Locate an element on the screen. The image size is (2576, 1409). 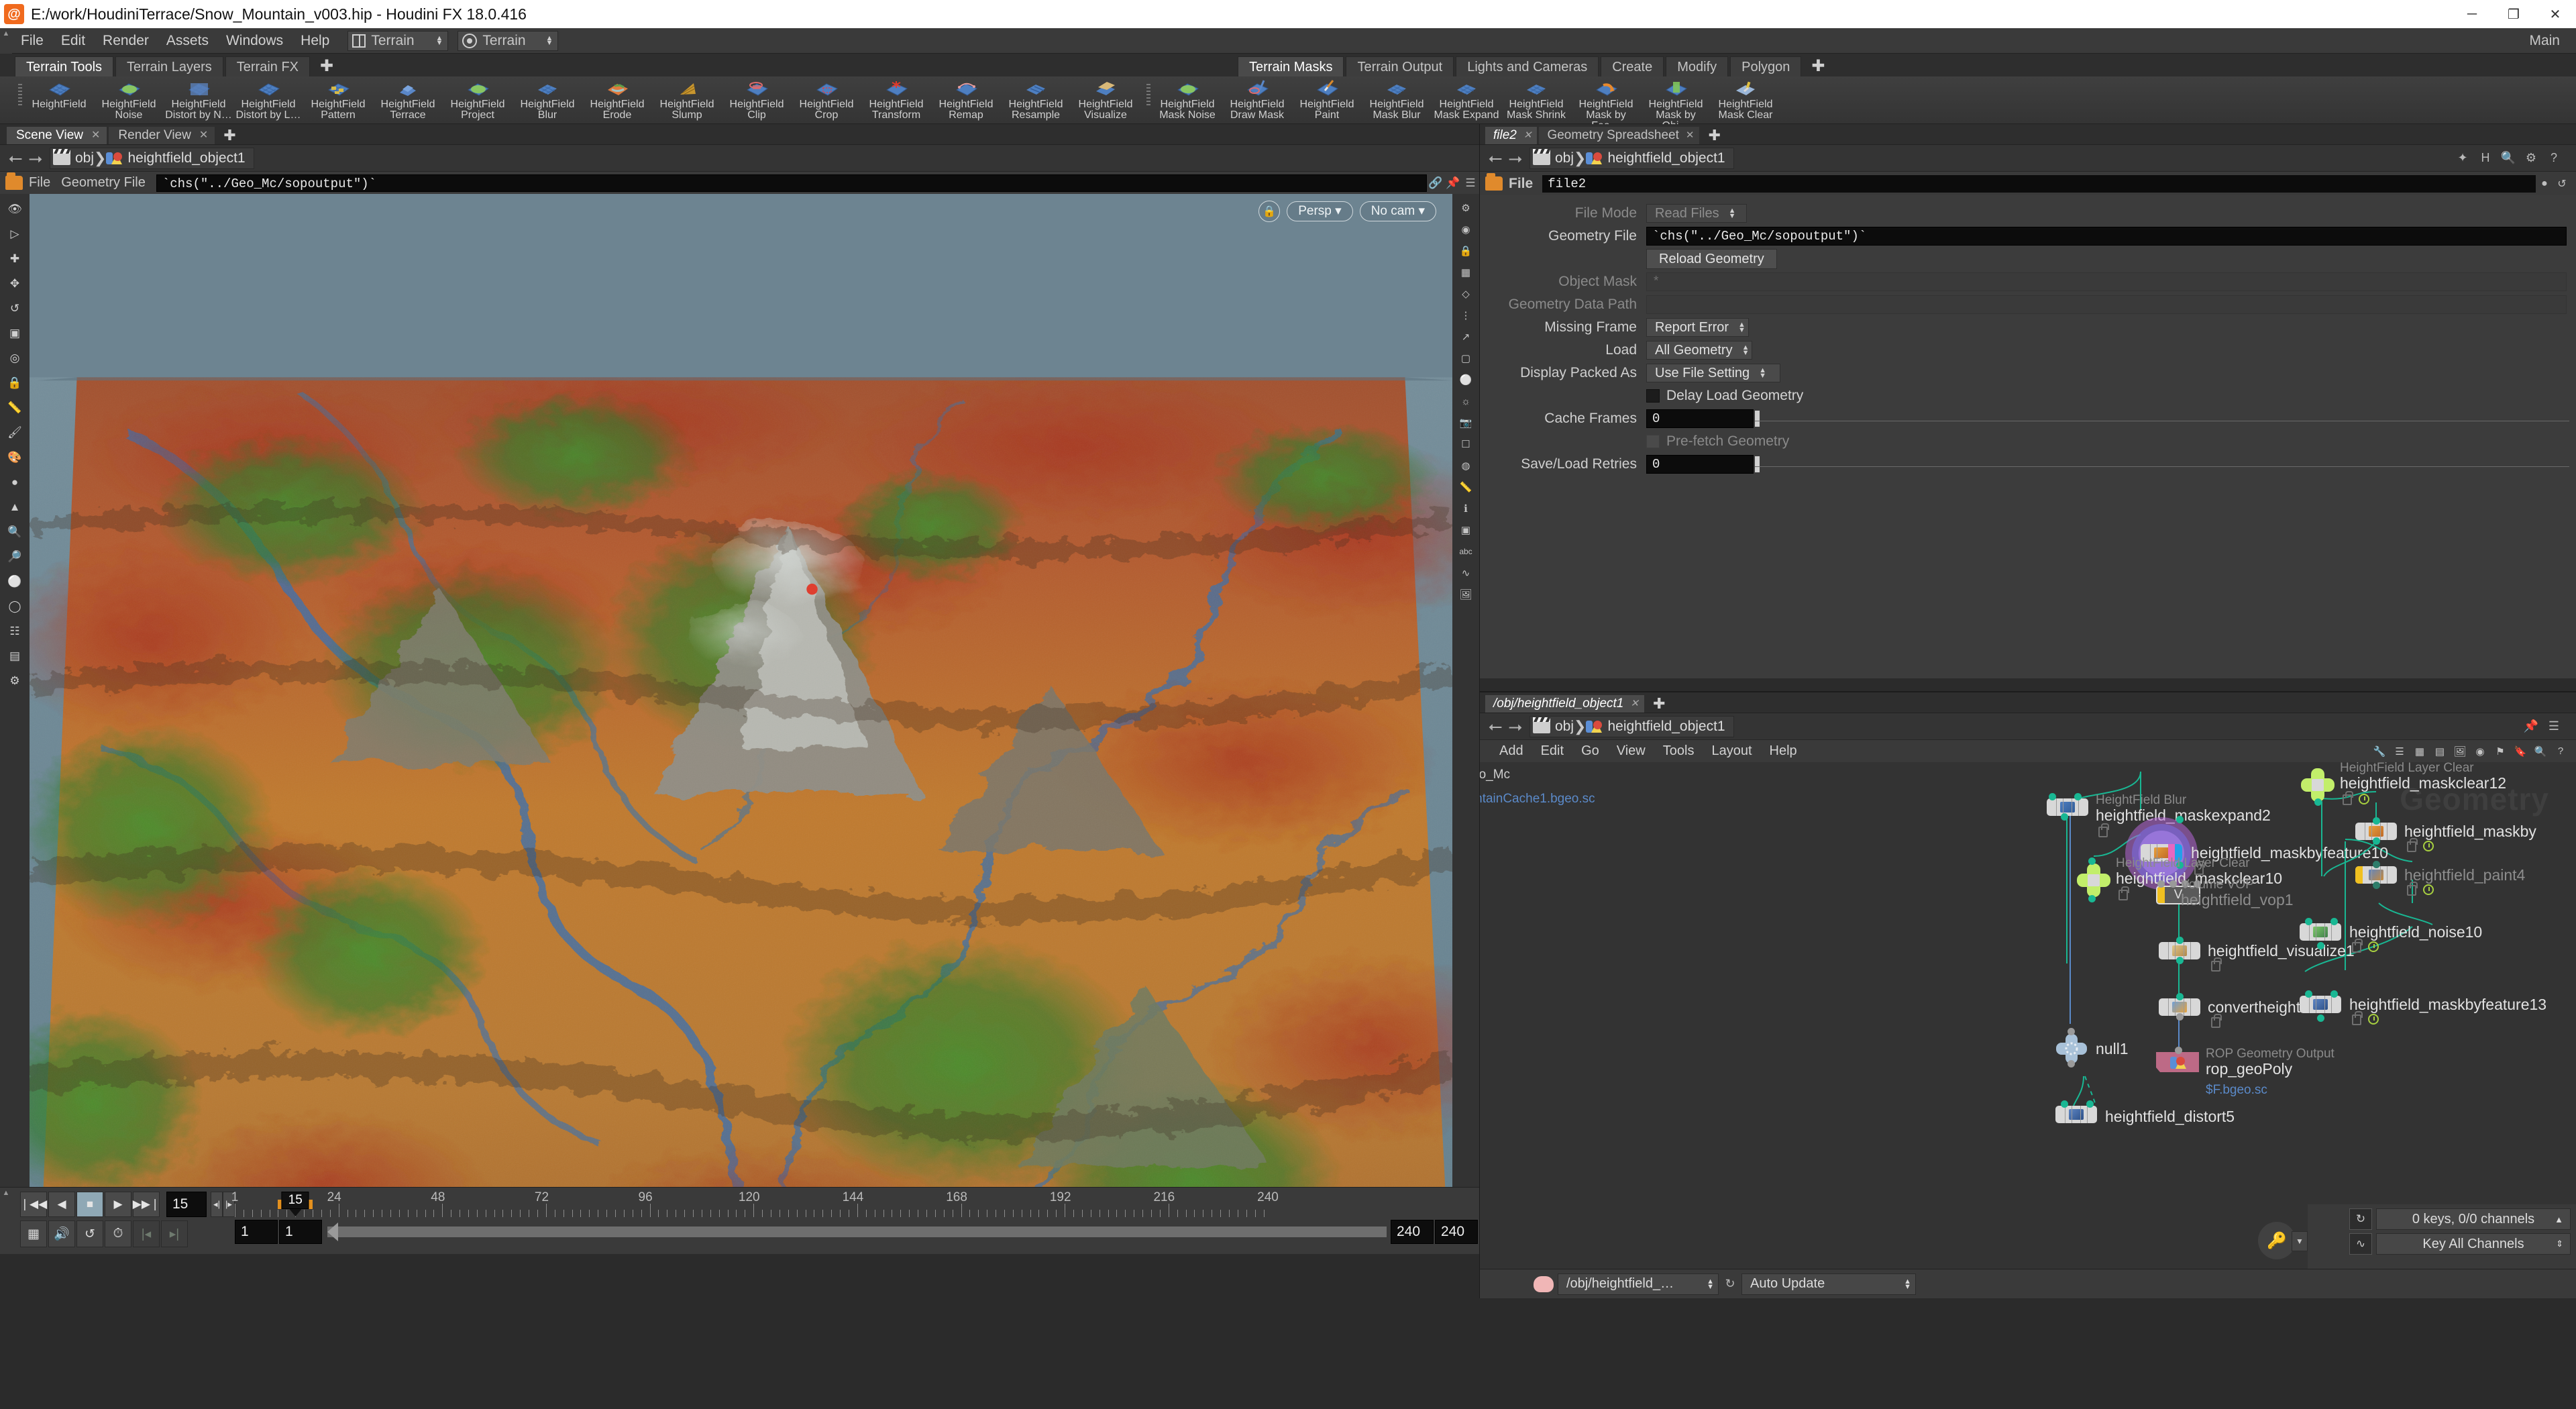
parameter-add-tab-icon: ✚ is located at coordinates (1714, 135).